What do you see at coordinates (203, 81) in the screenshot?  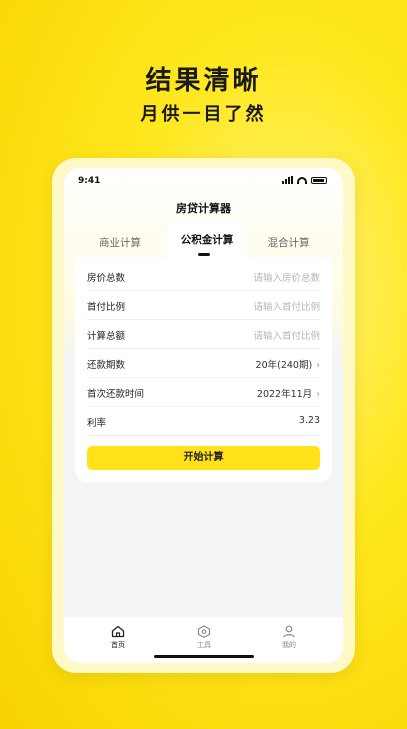 I see `promo-title: 结果清晰` at bounding box center [203, 81].